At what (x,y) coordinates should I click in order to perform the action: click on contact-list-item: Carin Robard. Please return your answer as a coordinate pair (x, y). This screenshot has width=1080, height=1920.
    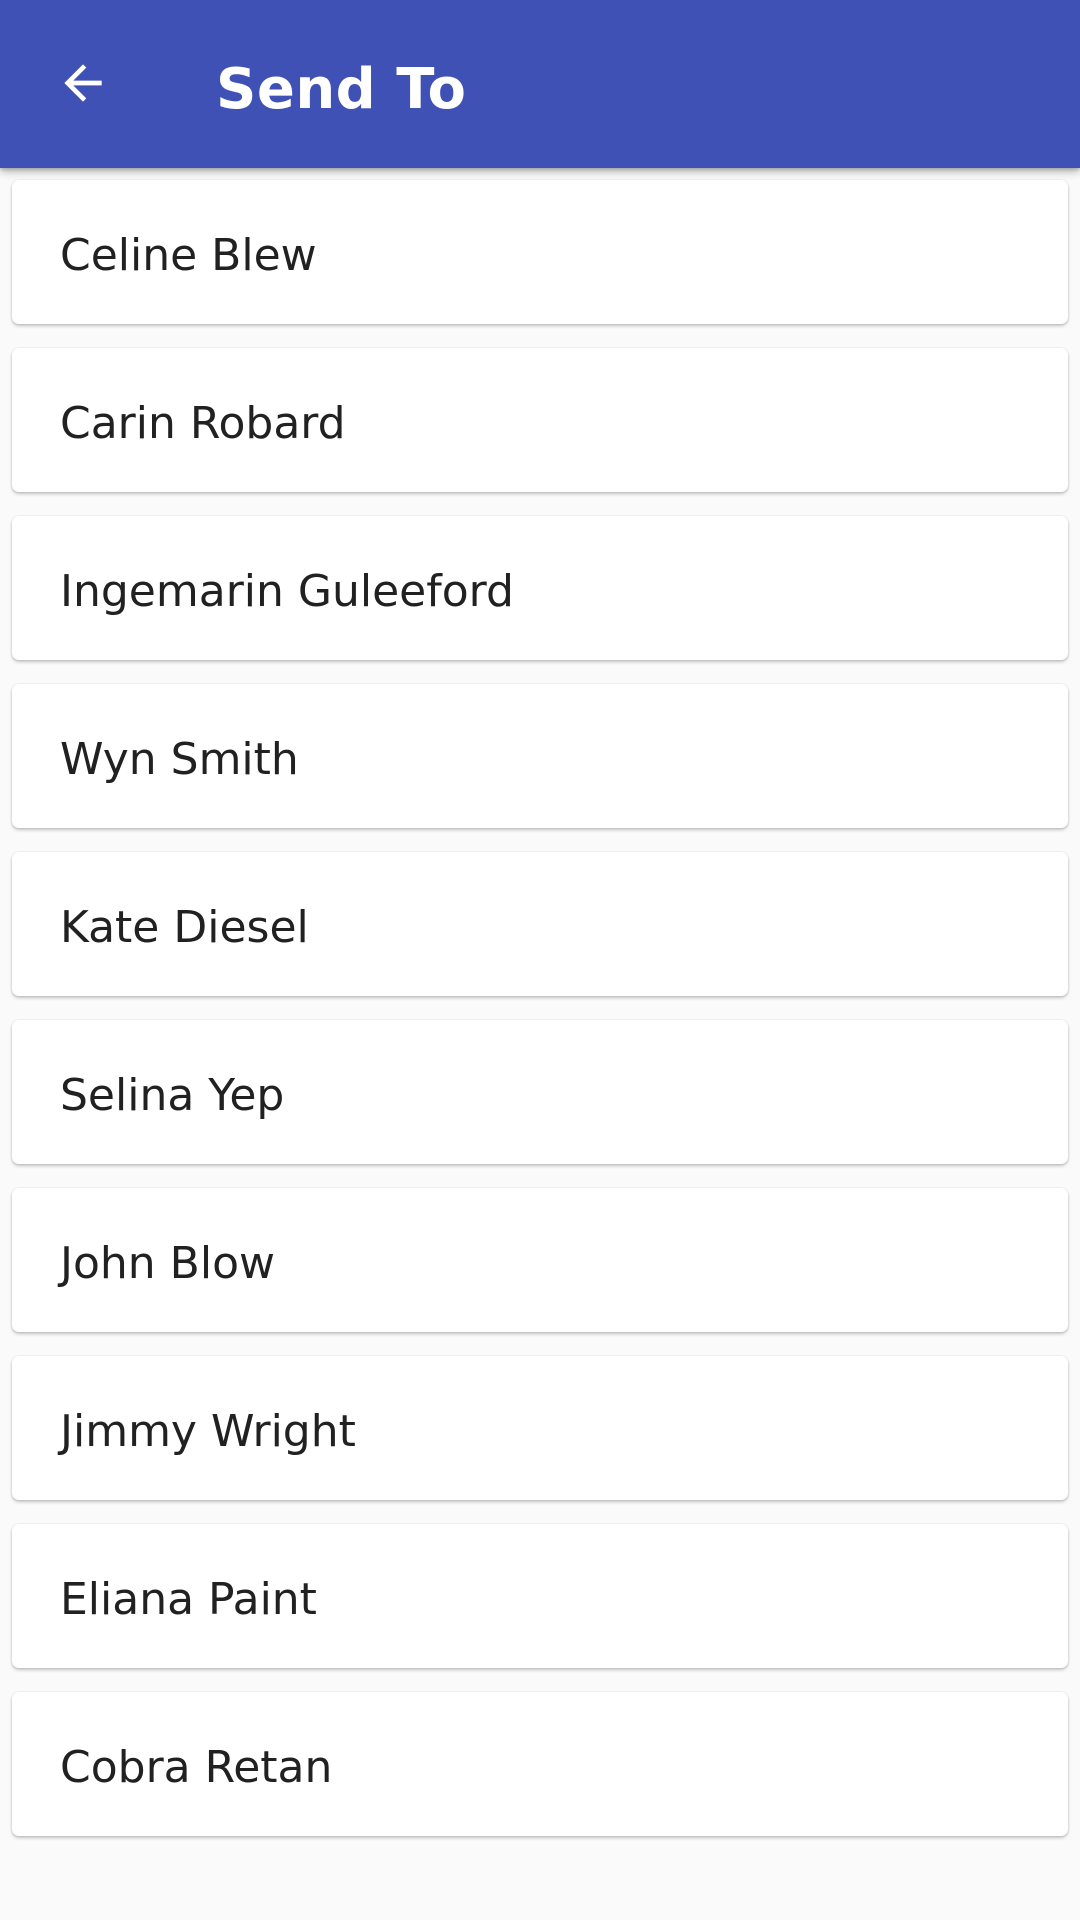
    Looking at the image, I should click on (540, 420).